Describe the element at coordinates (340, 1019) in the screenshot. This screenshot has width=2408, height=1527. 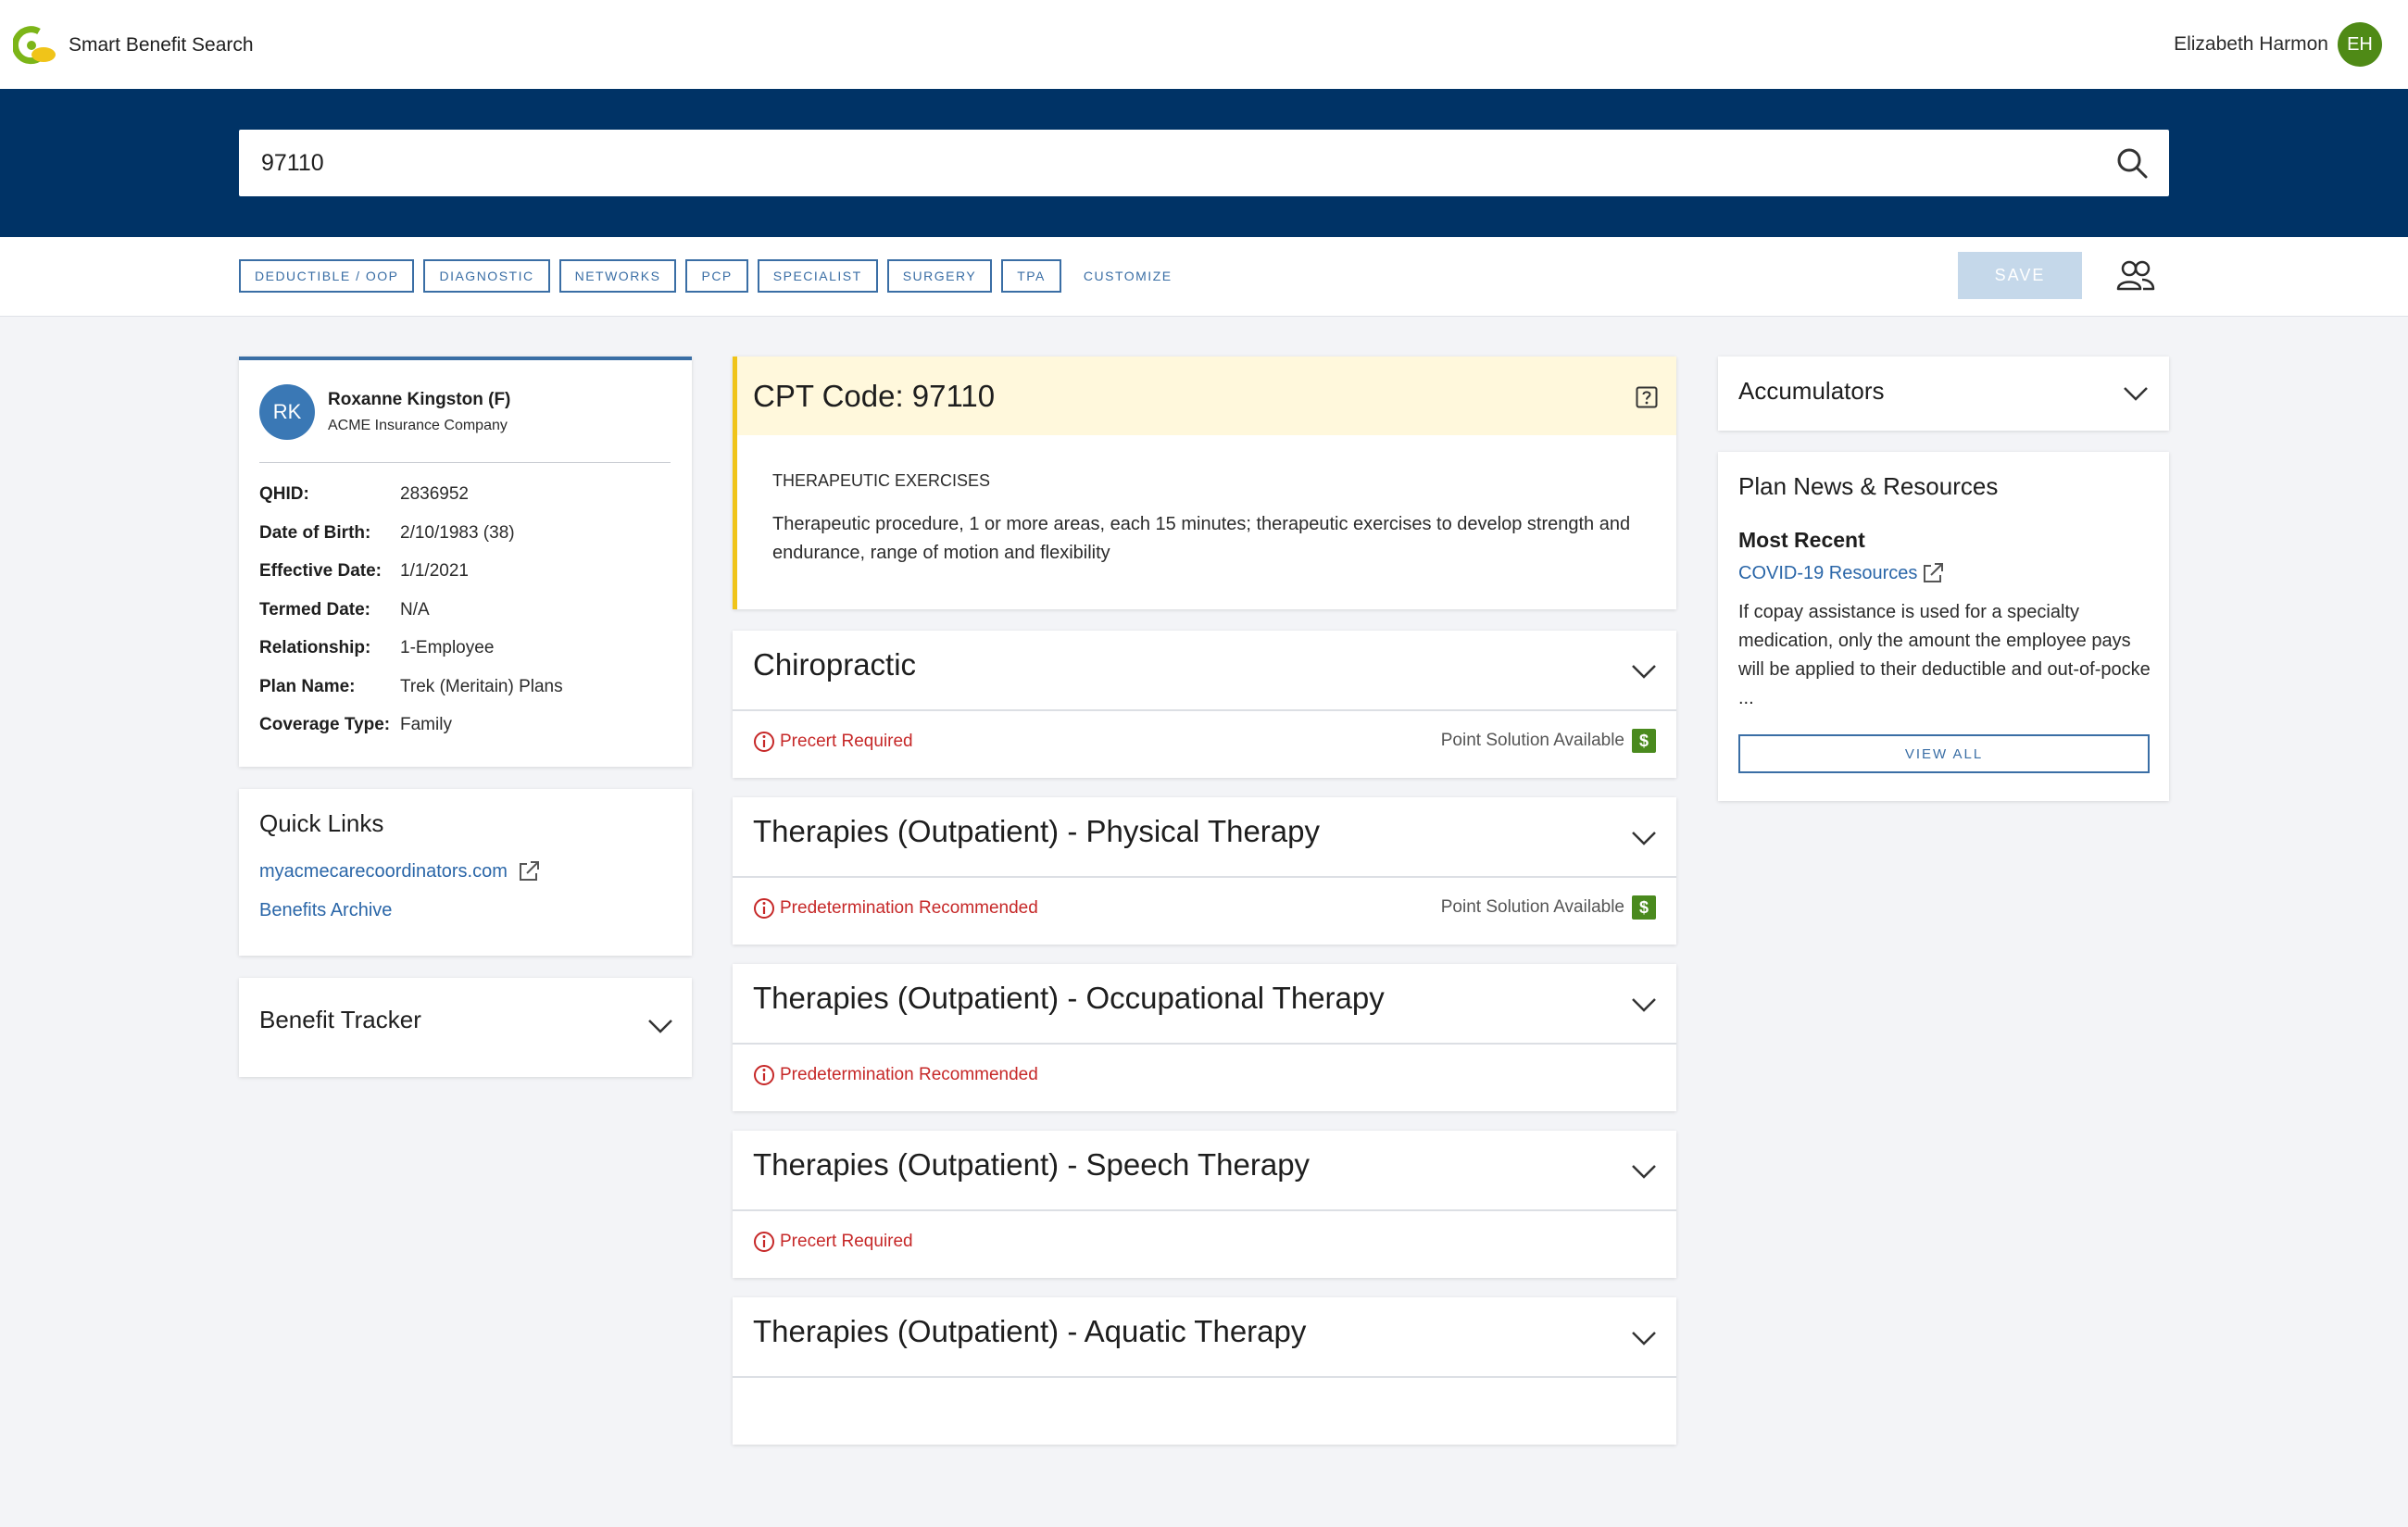
I see `benefit-tracker-title: Benefit Tracker` at that location.